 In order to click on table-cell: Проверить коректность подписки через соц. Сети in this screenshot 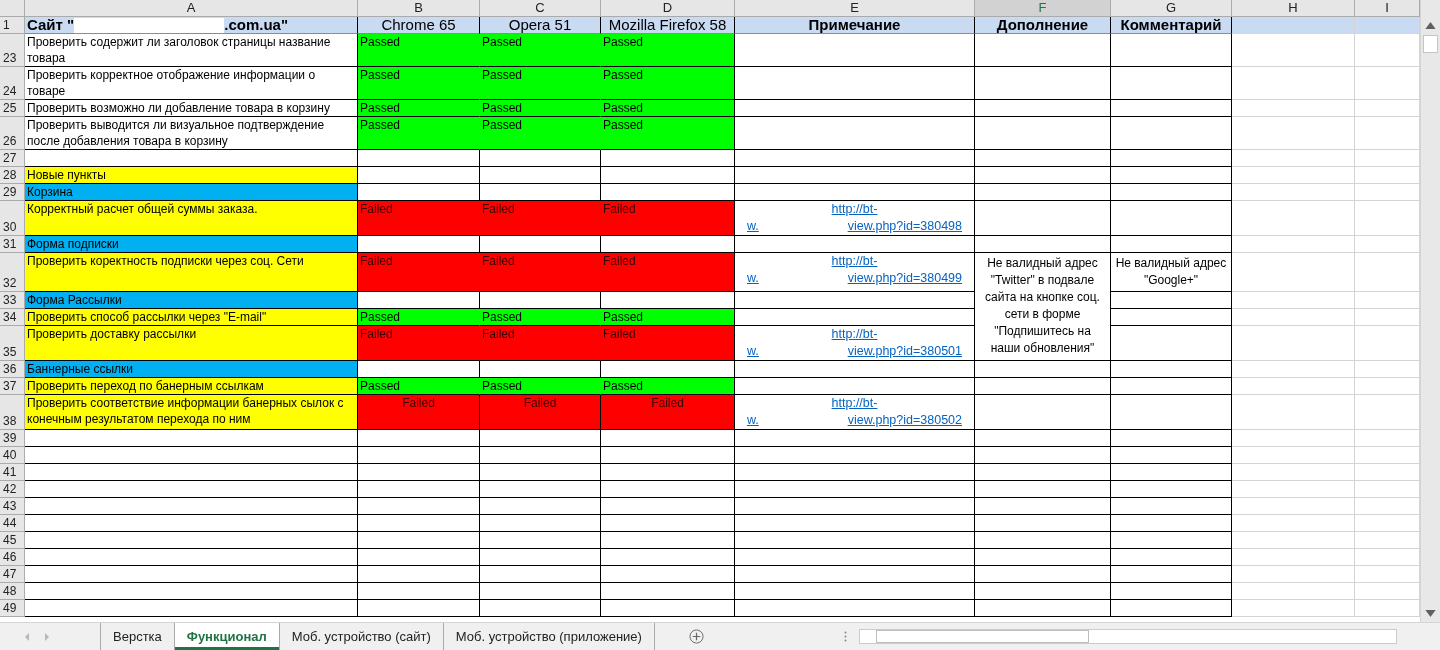, I will do `click(191, 272)`.